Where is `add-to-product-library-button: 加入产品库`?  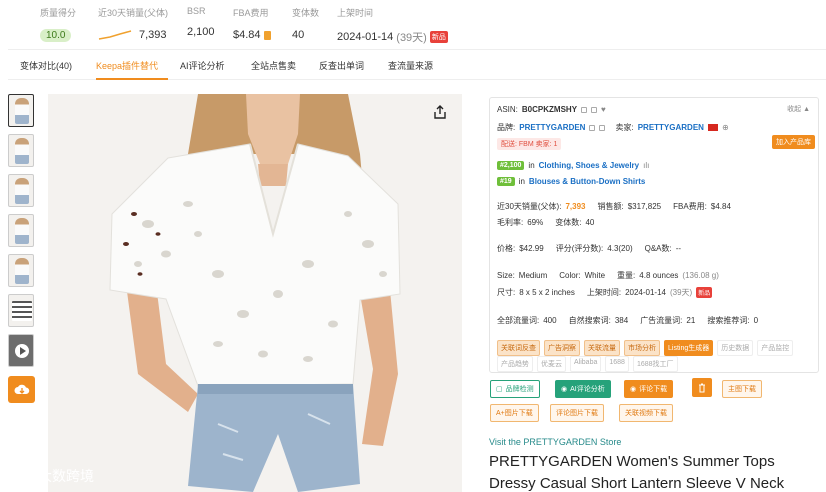
add-to-product-library-button: 加入产品库 is located at coordinates (793, 142).